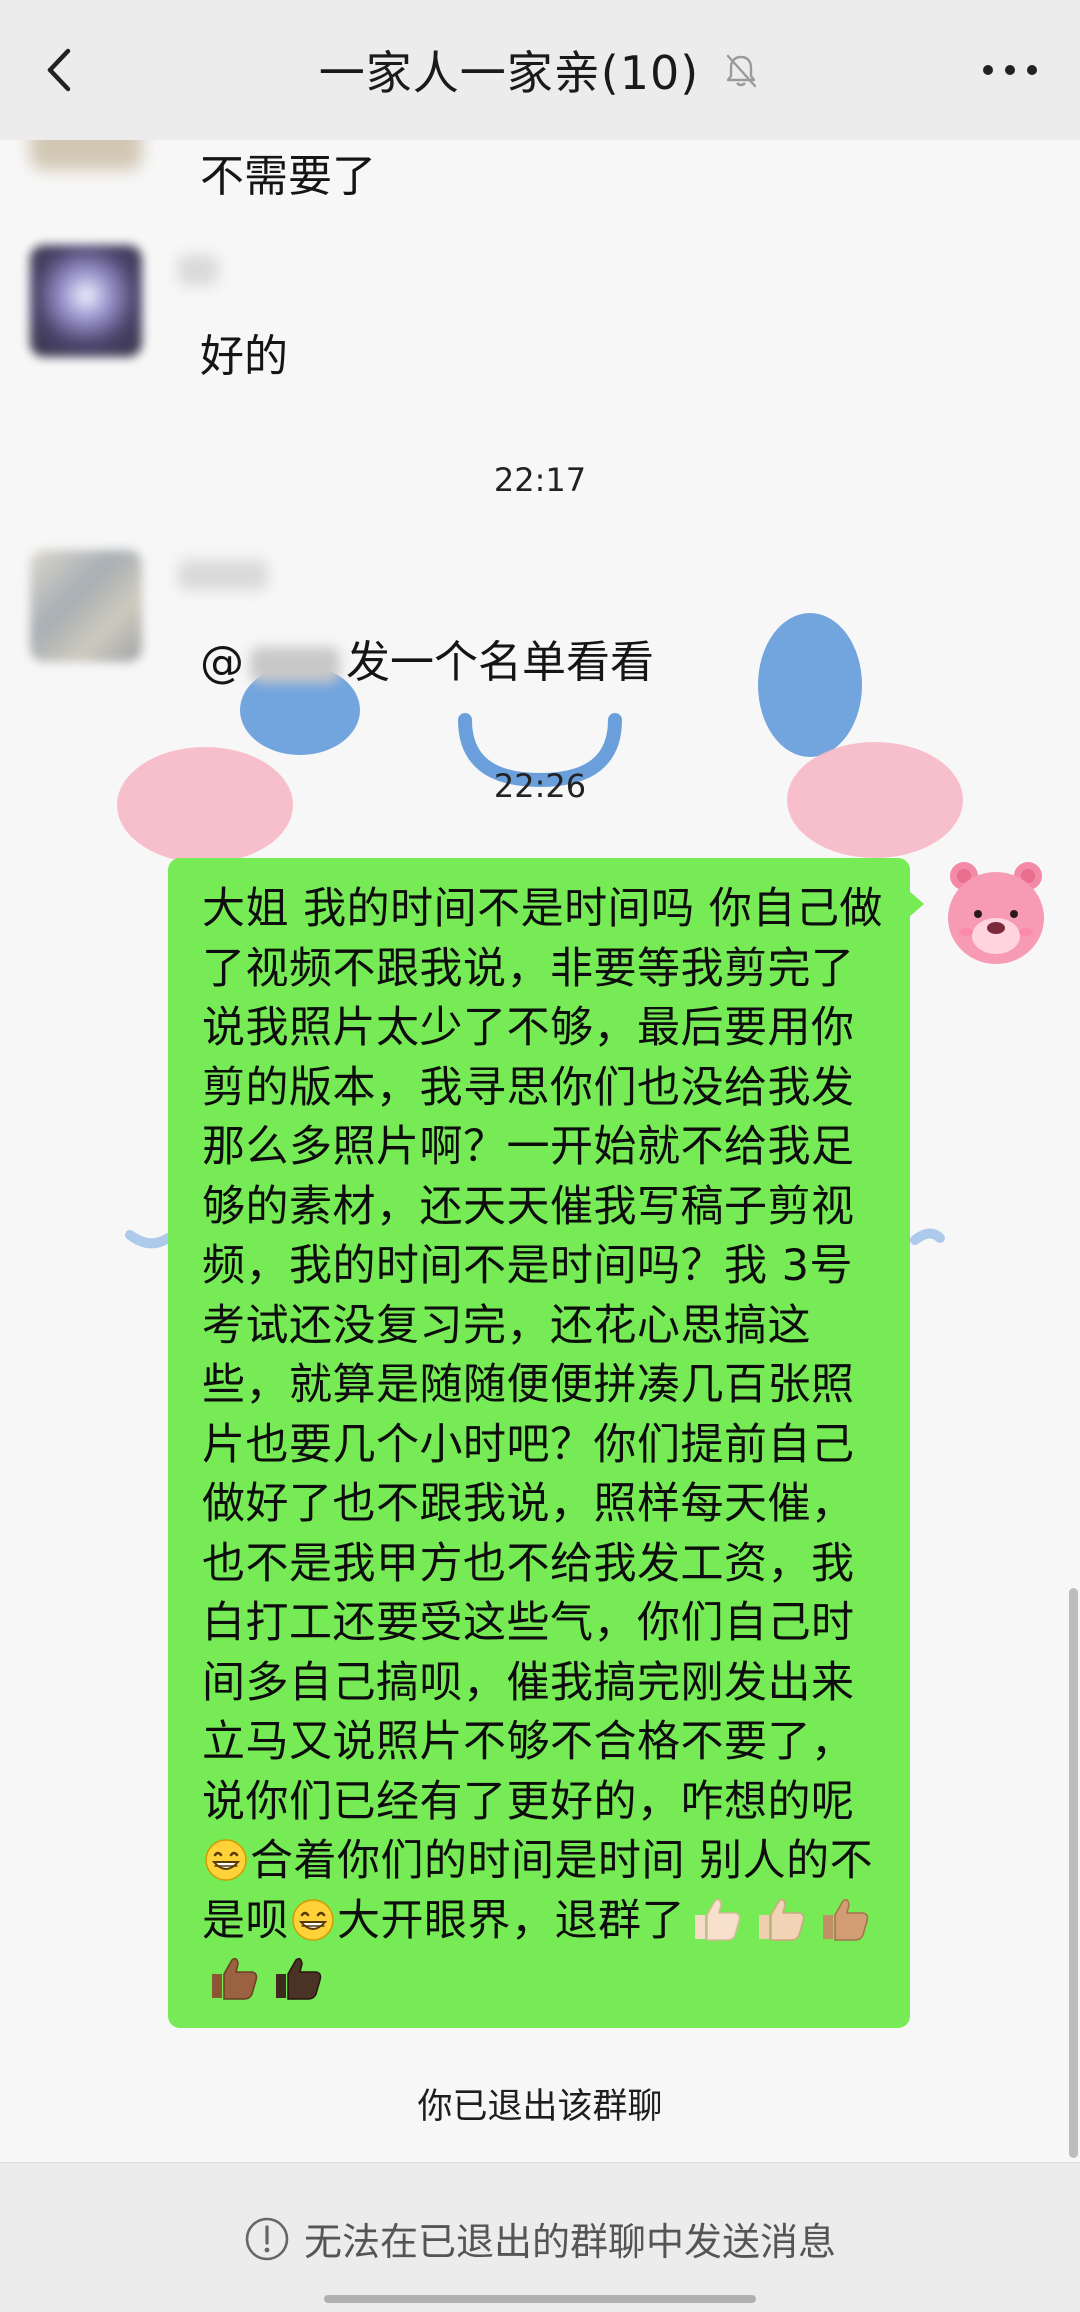 The width and height of the screenshot is (1080, 2312). What do you see at coordinates (569, 2242) in the screenshot?
I see `notice-text: 无法在已退出的群聊中发送消息` at bounding box center [569, 2242].